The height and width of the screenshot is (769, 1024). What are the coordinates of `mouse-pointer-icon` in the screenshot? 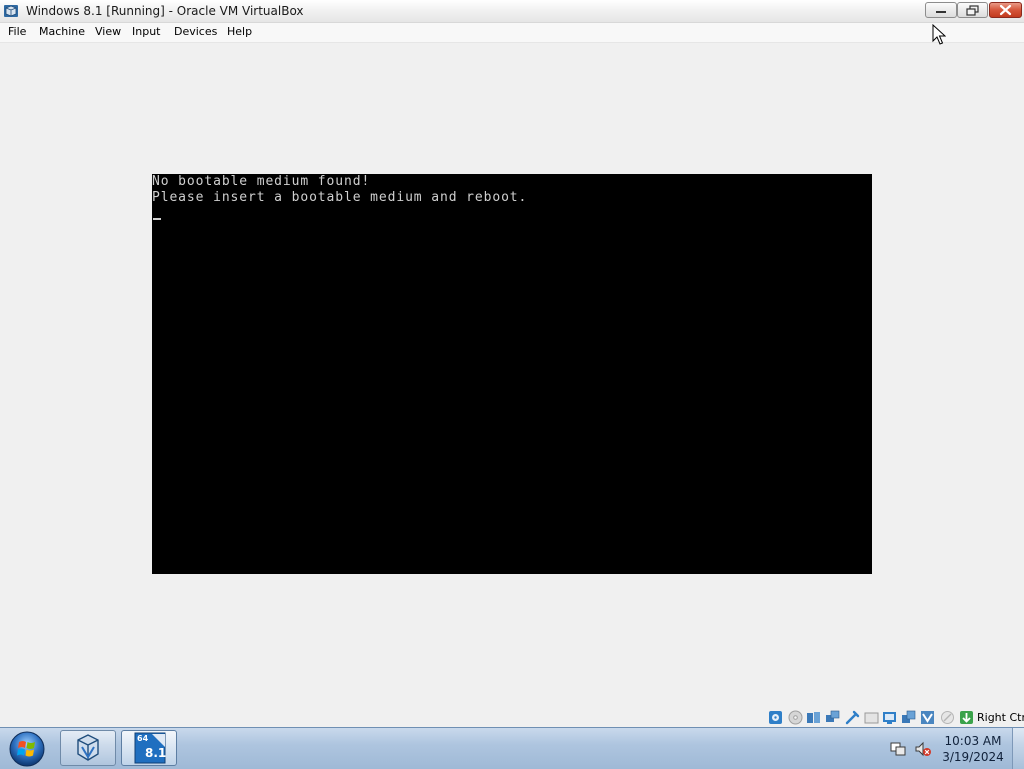 It's located at (939, 34).